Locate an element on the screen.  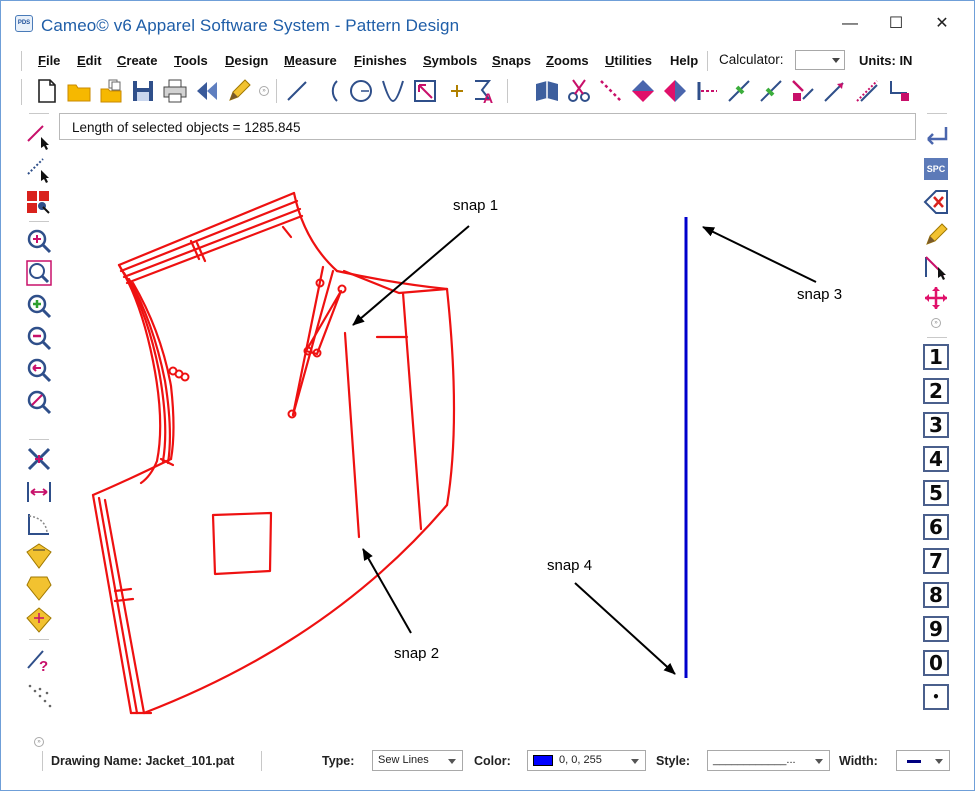
open-multiple-icon is located at coordinates (111, 91).